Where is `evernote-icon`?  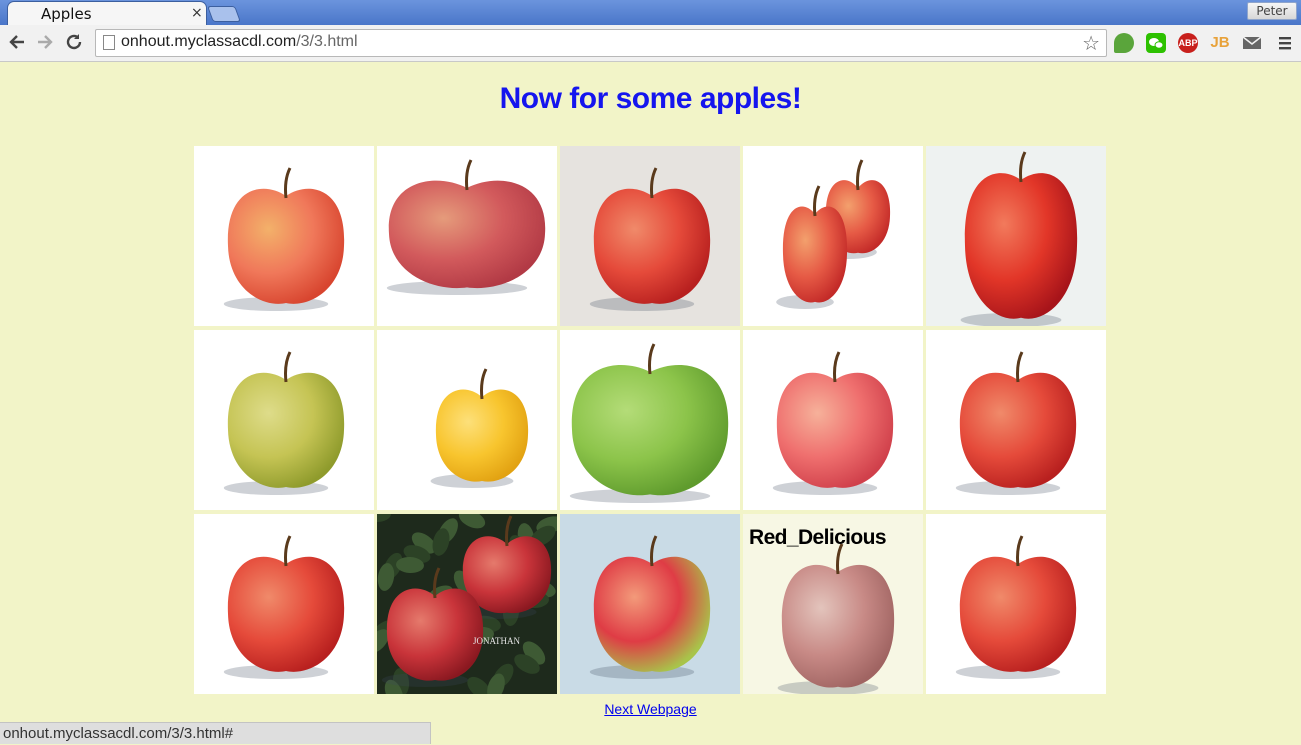 evernote-icon is located at coordinates (1124, 43).